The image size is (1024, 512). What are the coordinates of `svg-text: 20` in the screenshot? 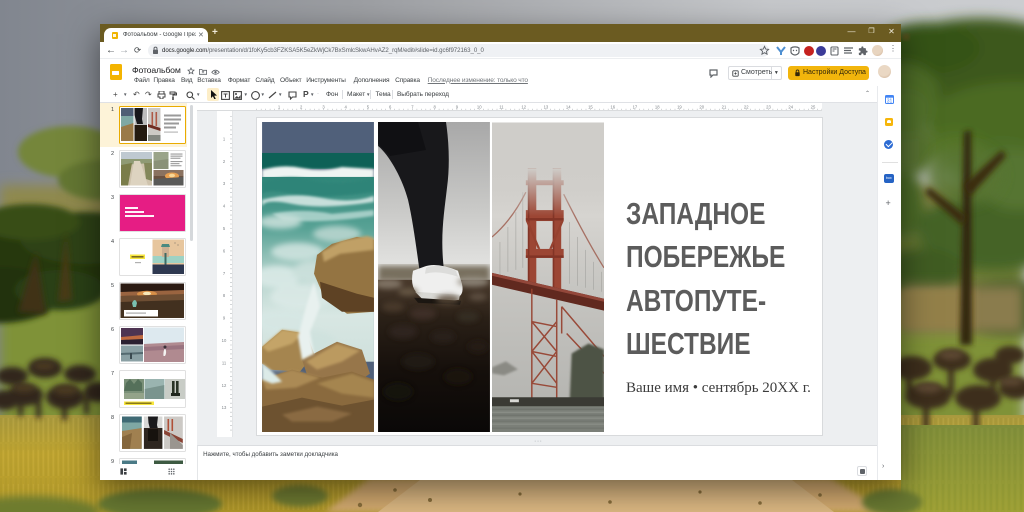 It's located at (701, 106).